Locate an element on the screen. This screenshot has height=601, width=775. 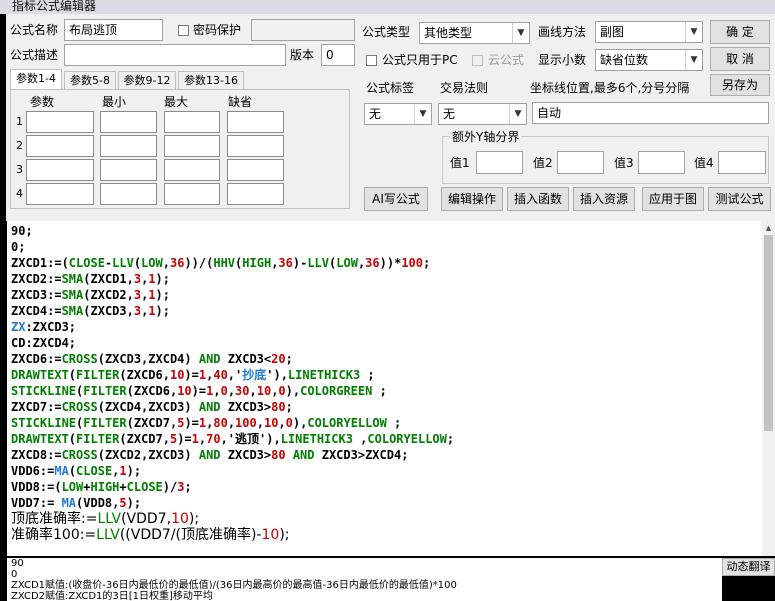
param-3-min-input is located at coordinates (128, 170).